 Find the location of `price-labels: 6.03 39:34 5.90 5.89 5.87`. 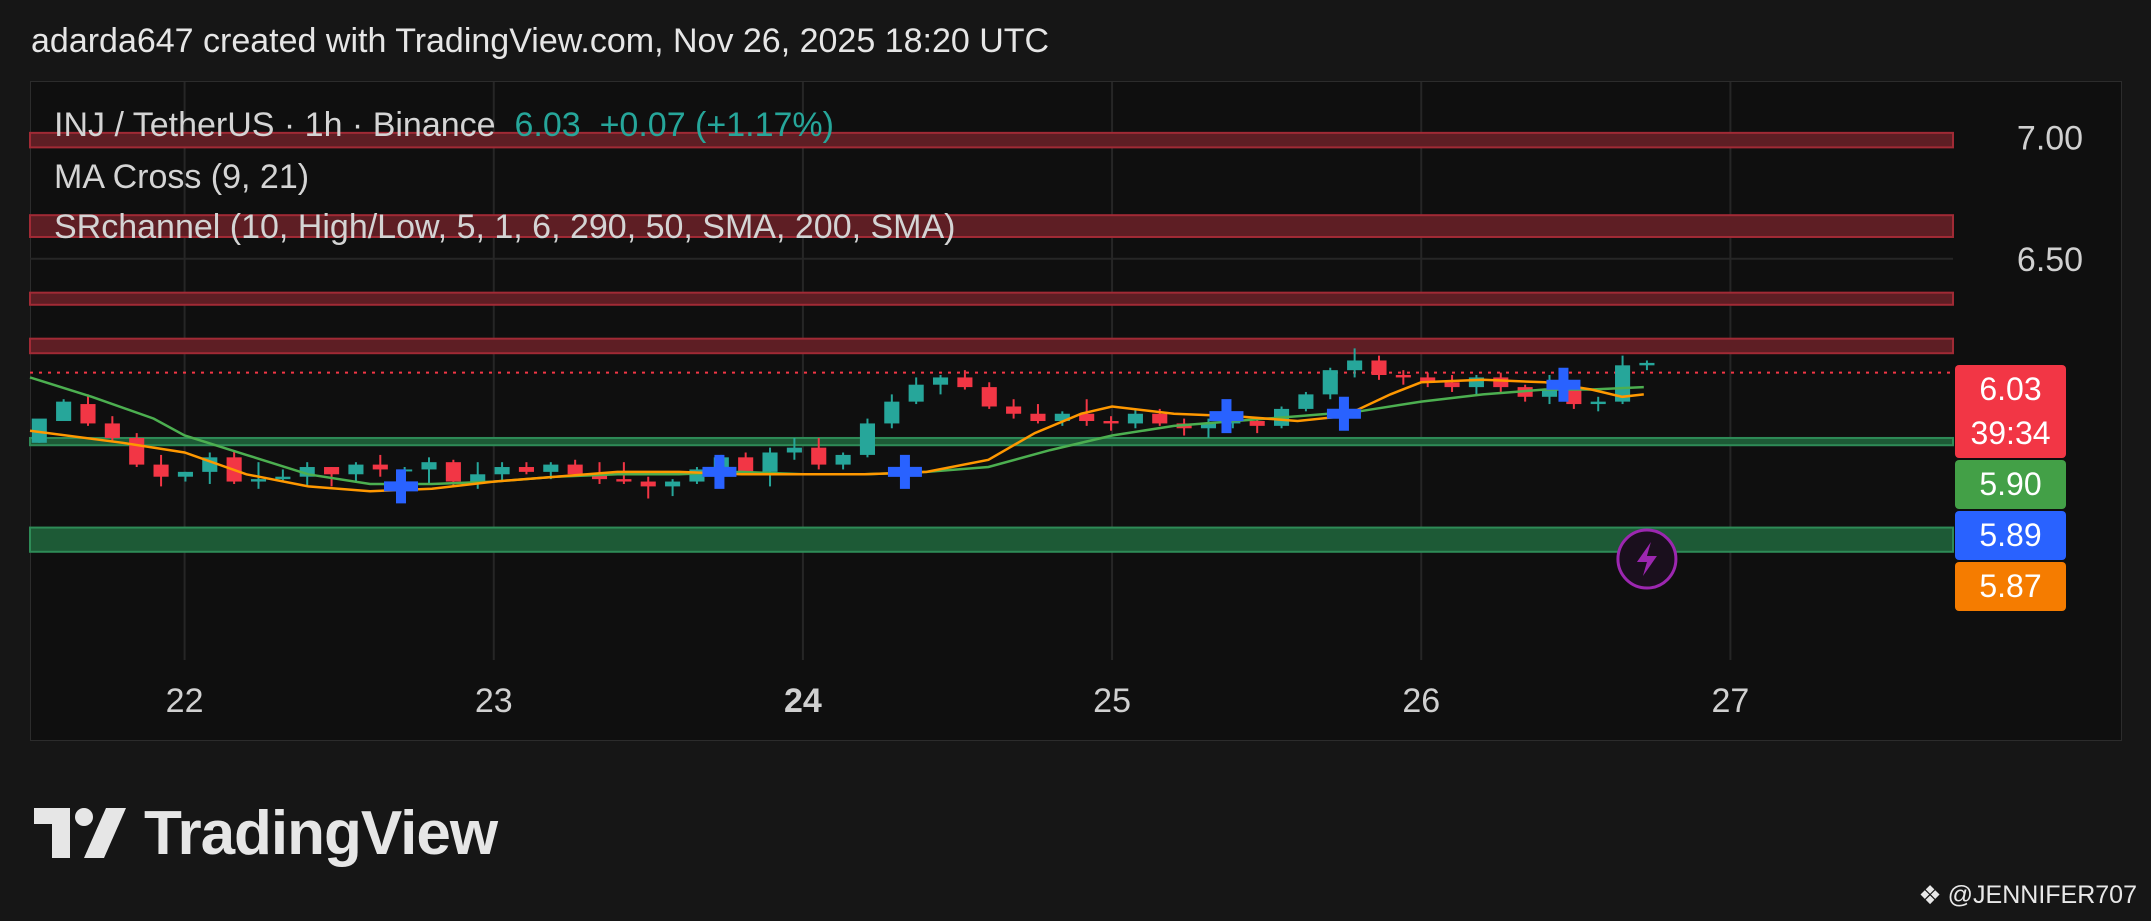

price-labels: 6.03 39:34 5.90 5.89 5.87 is located at coordinates (2010, 488).